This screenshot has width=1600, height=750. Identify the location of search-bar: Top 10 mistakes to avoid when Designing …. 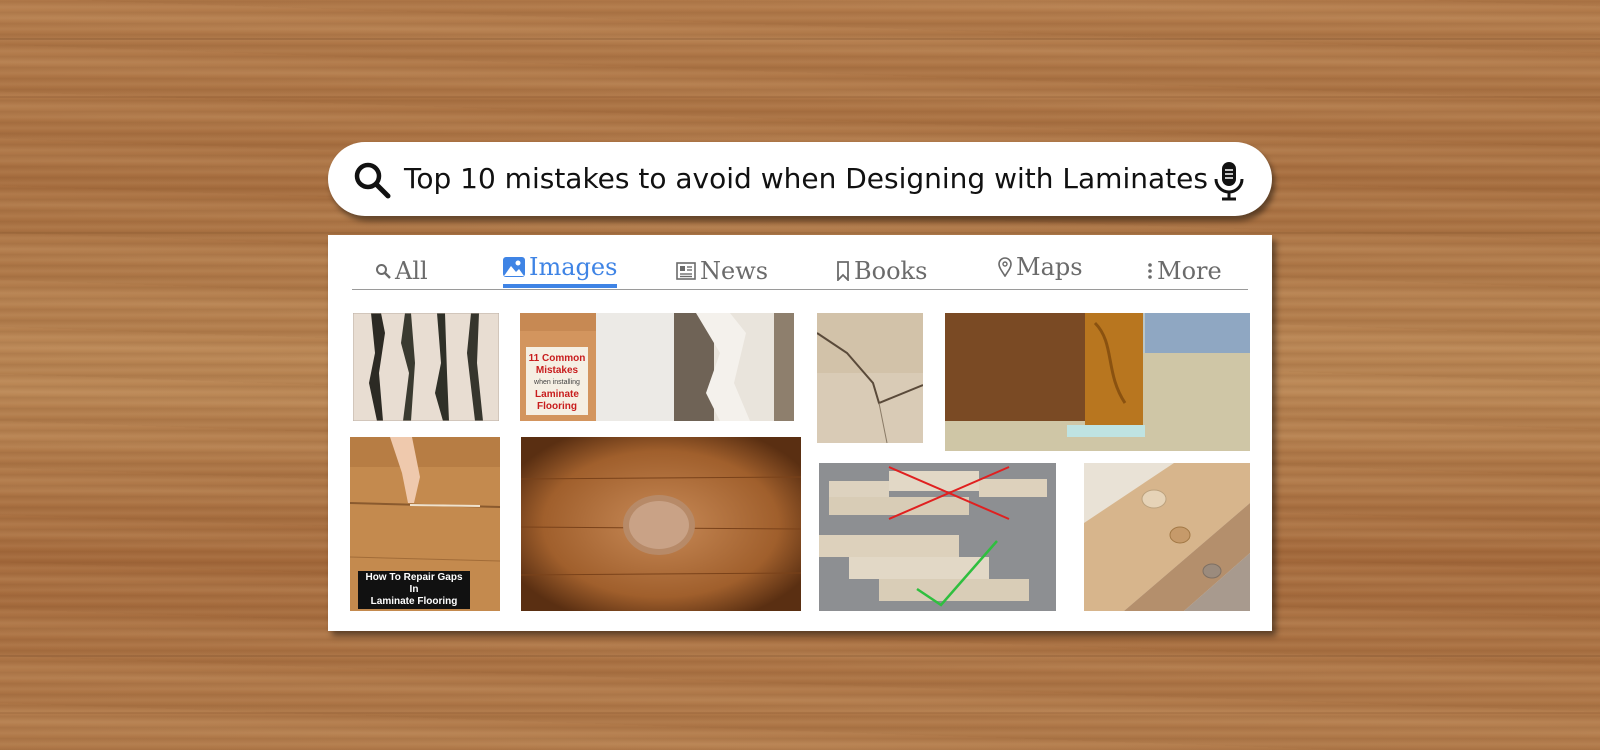
(800, 179).